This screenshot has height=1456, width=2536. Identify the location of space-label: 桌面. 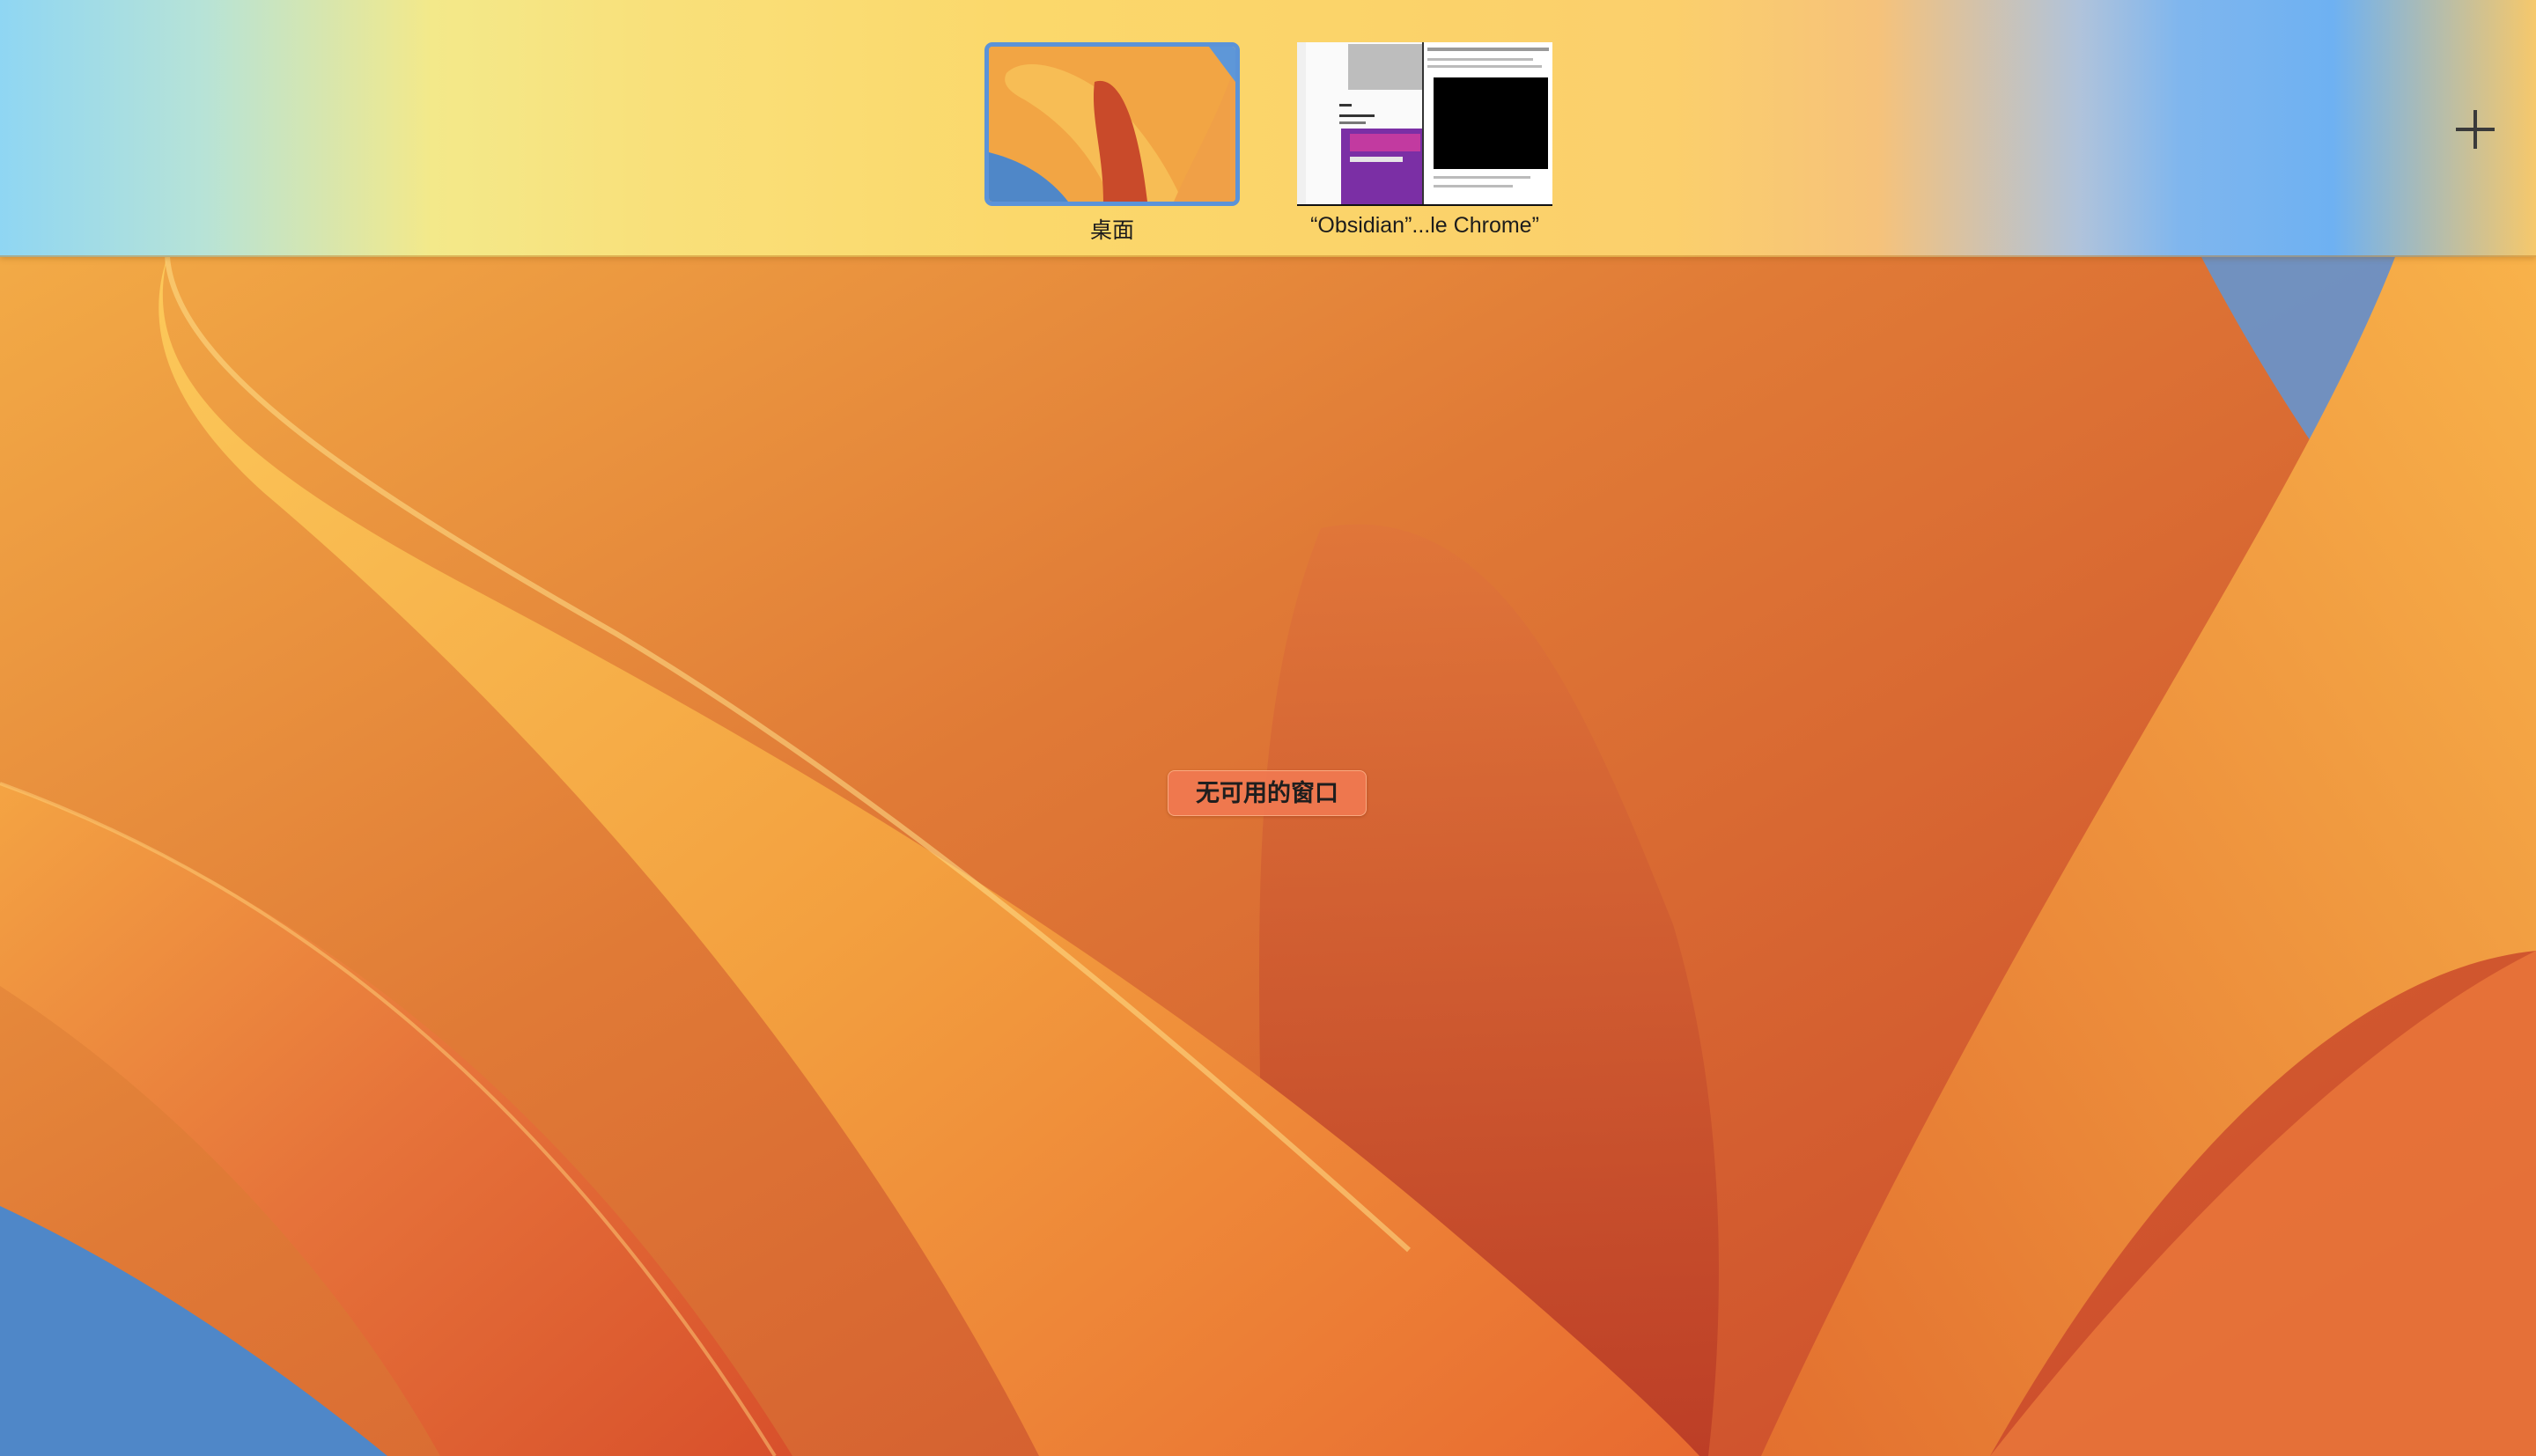
(1111, 230).